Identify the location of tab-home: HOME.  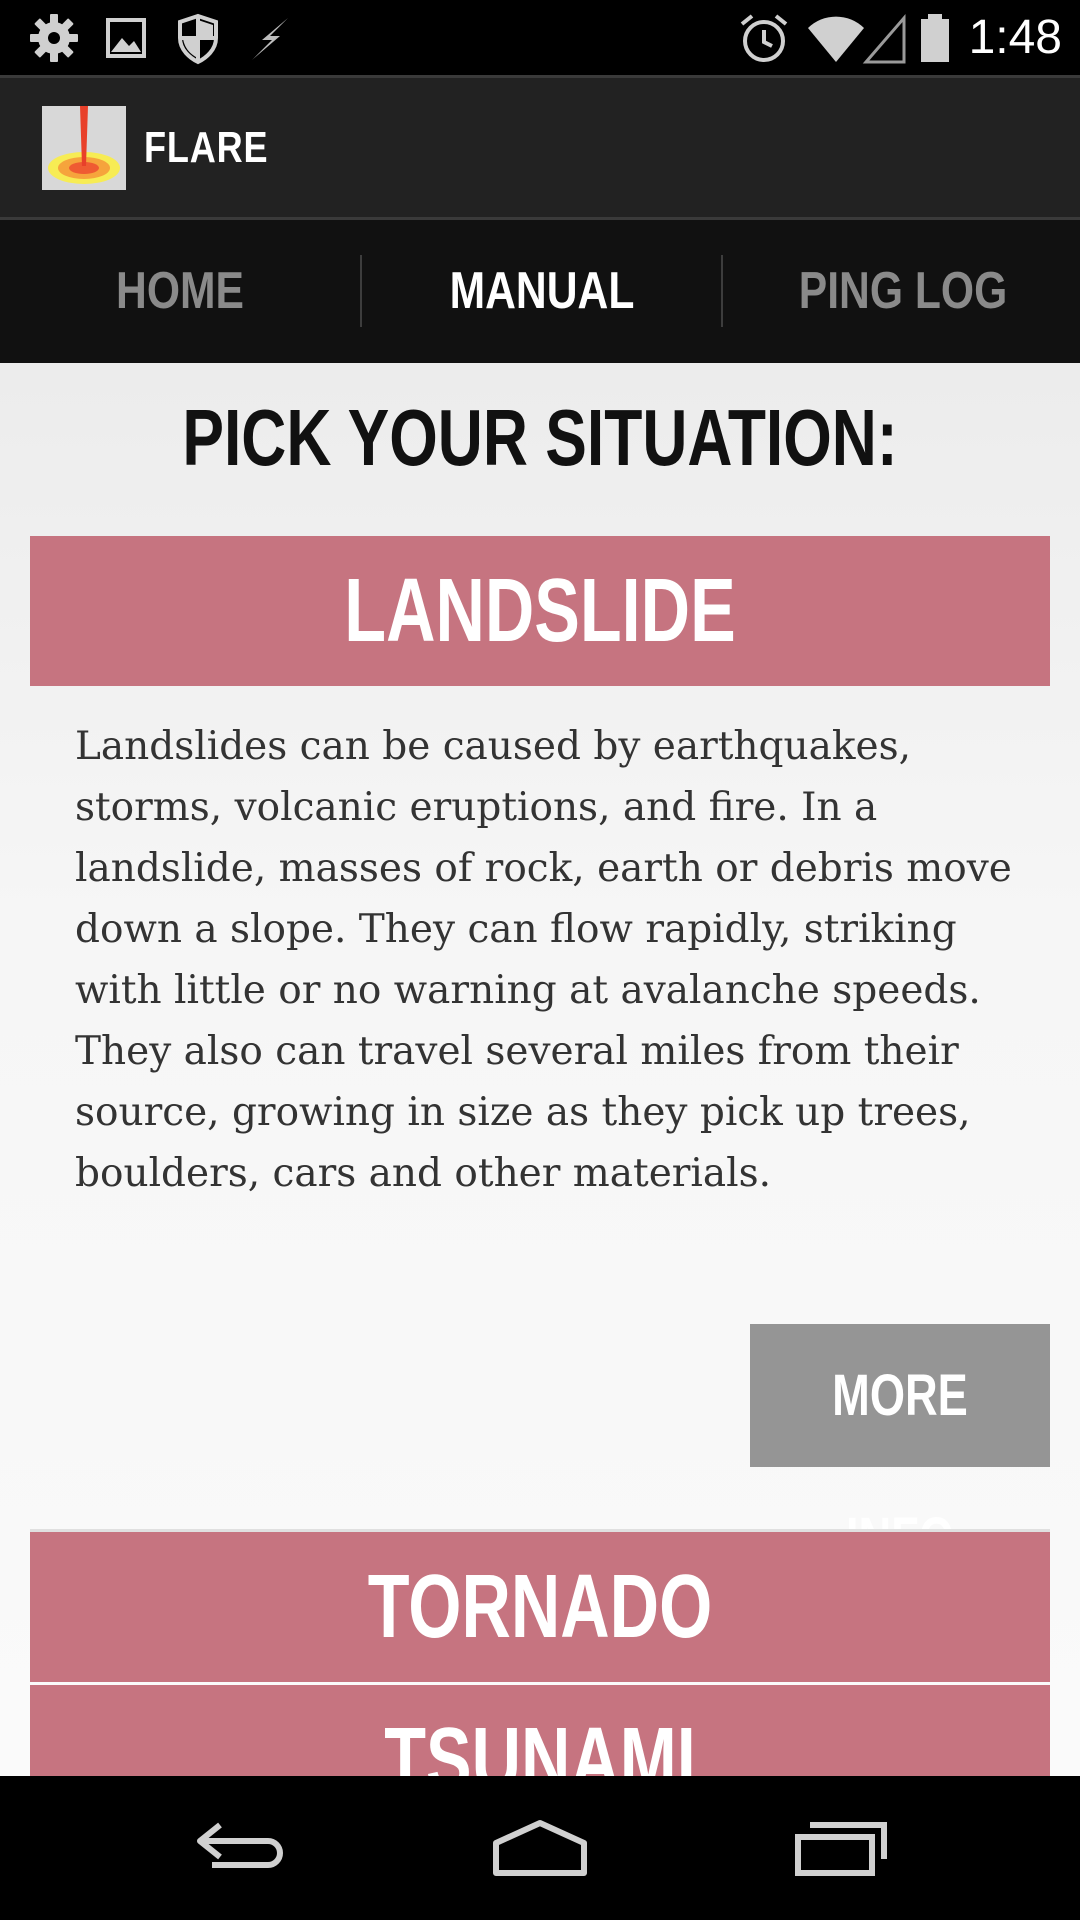
(180, 291).